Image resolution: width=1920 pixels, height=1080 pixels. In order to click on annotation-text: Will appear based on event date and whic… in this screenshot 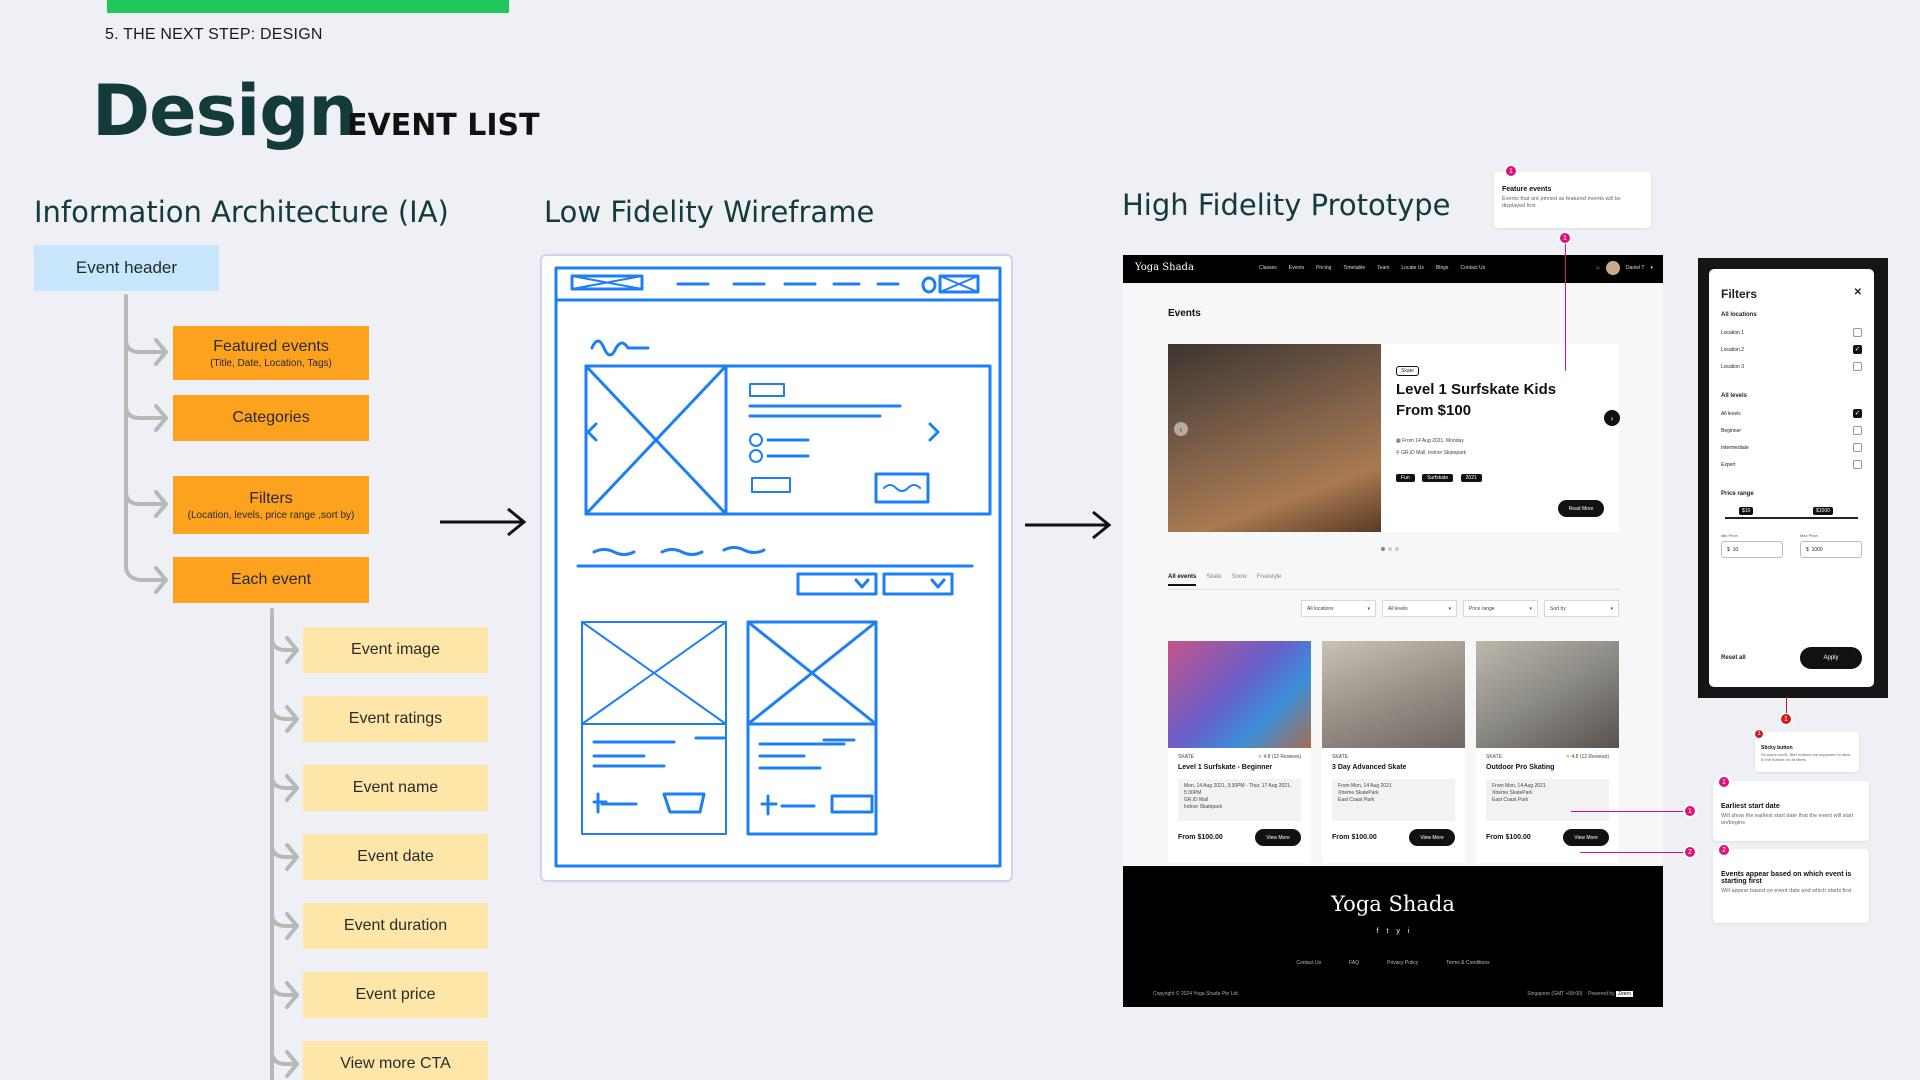, I will do `click(1786, 891)`.